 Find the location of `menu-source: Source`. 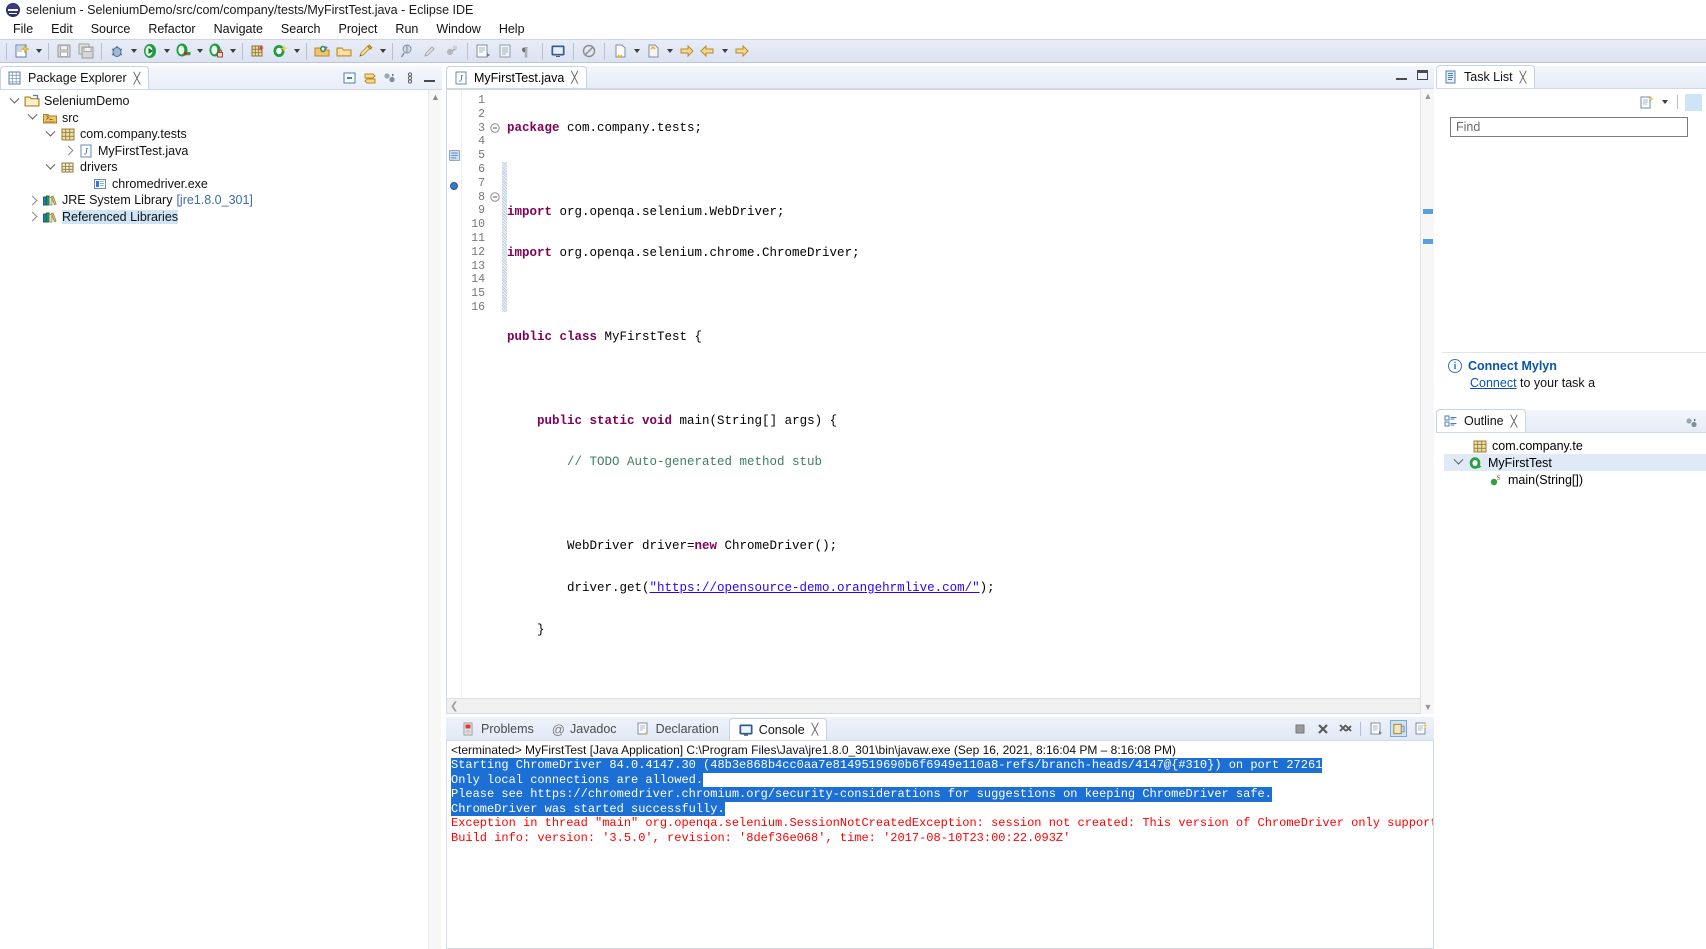

menu-source: Source is located at coordinates (111, 29).